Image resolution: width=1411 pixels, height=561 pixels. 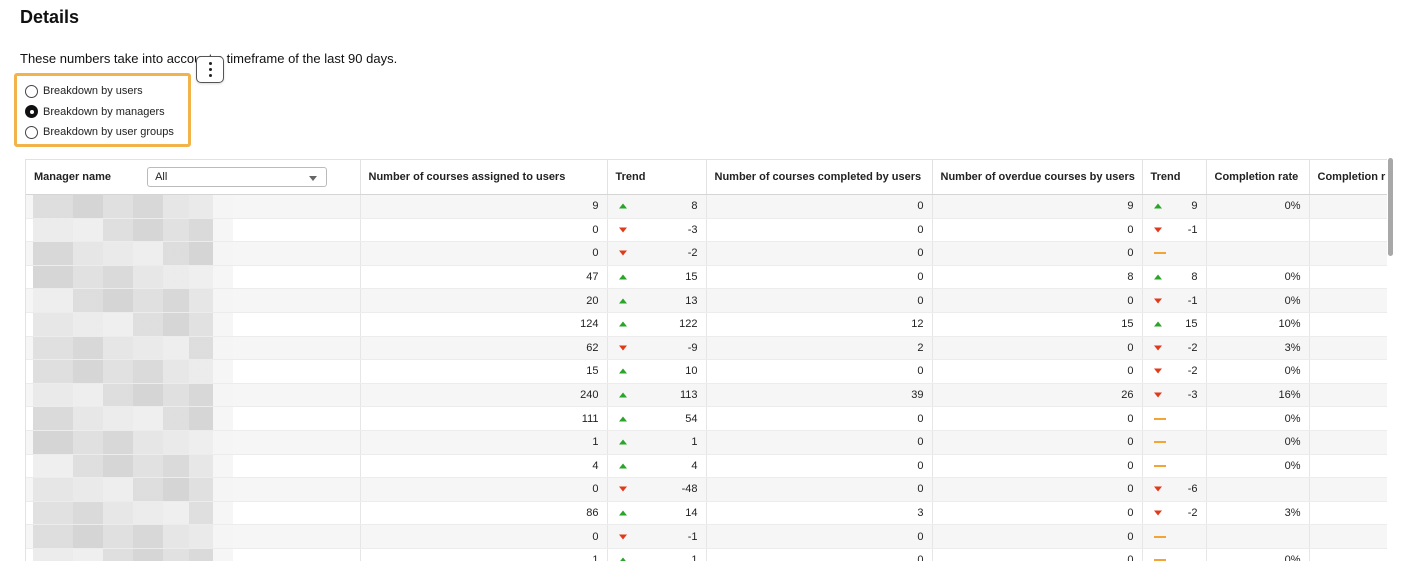 What do you see at coordinates (706, 371) in the screenshot?
I see `table-row: 15 10 0 0 -2 0%` at bounding box center [706, 371].